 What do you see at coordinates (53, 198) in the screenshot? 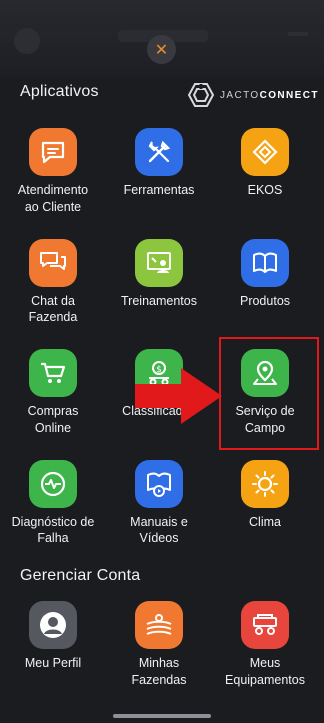
I see `app-tile-label: Atendimento ao Cliente` at bounding box center [53, 198].